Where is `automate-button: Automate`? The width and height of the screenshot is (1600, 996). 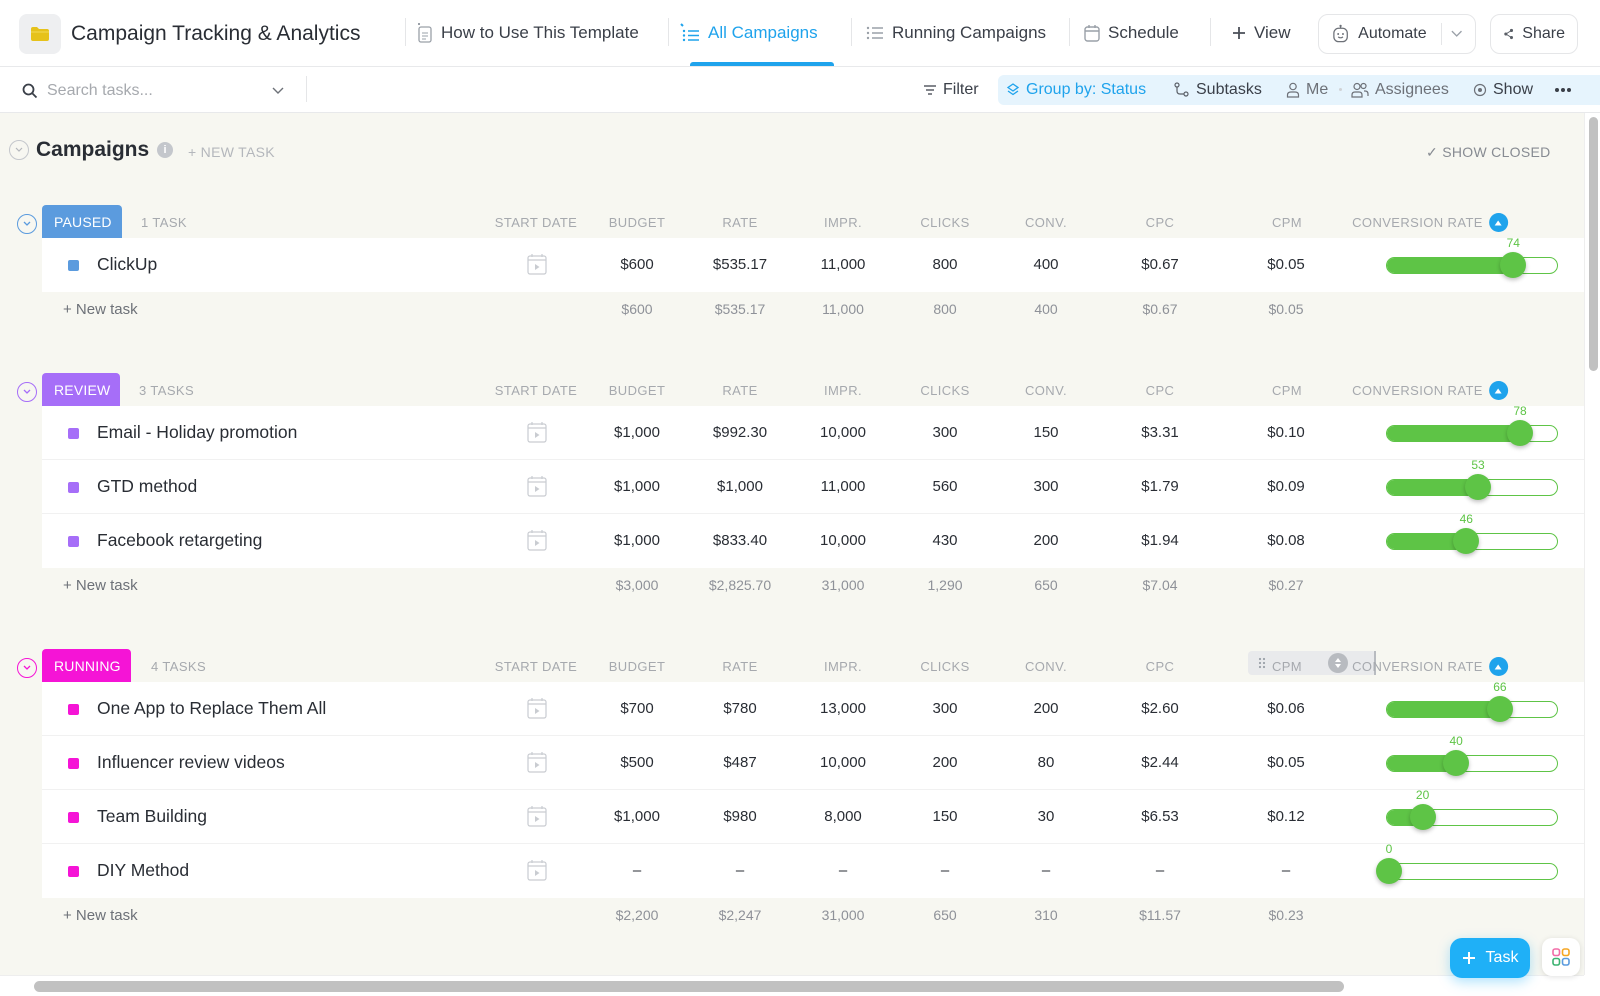 automate-button: Automate is located at coordinates (1397, 34).